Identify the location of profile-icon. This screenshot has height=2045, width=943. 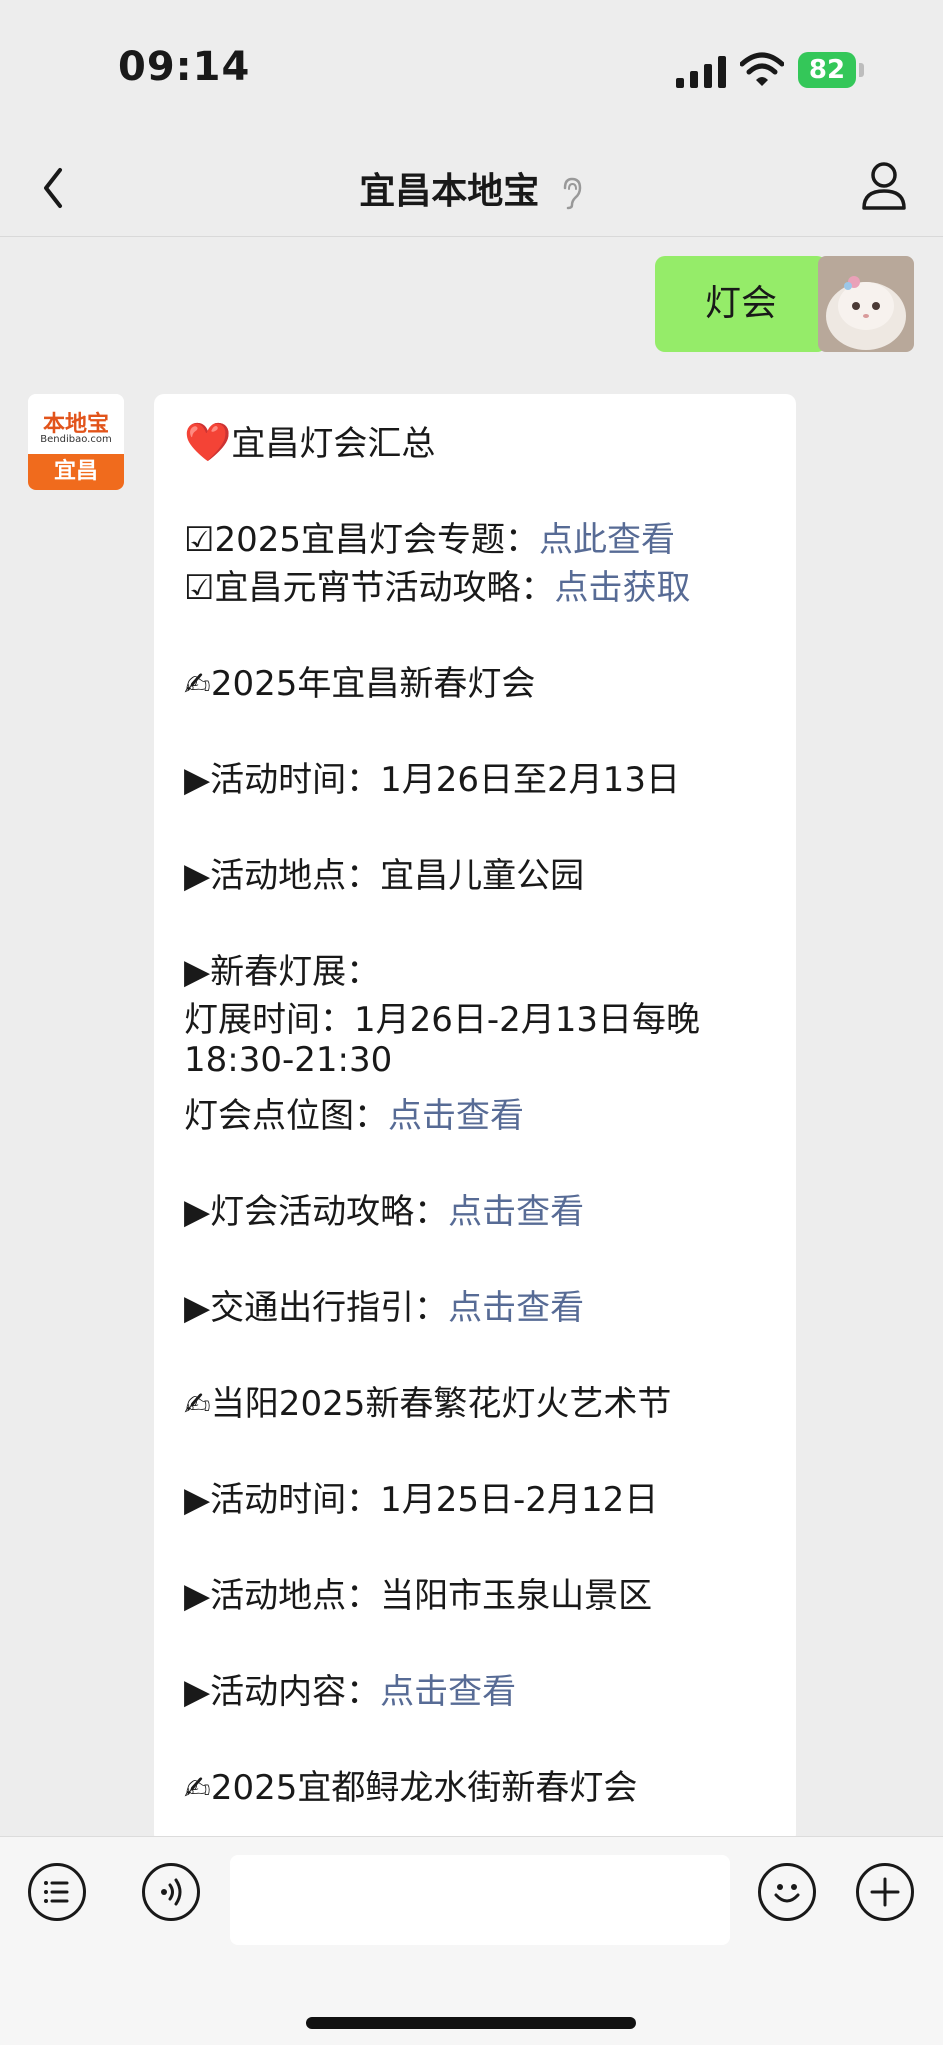
(884, 186).